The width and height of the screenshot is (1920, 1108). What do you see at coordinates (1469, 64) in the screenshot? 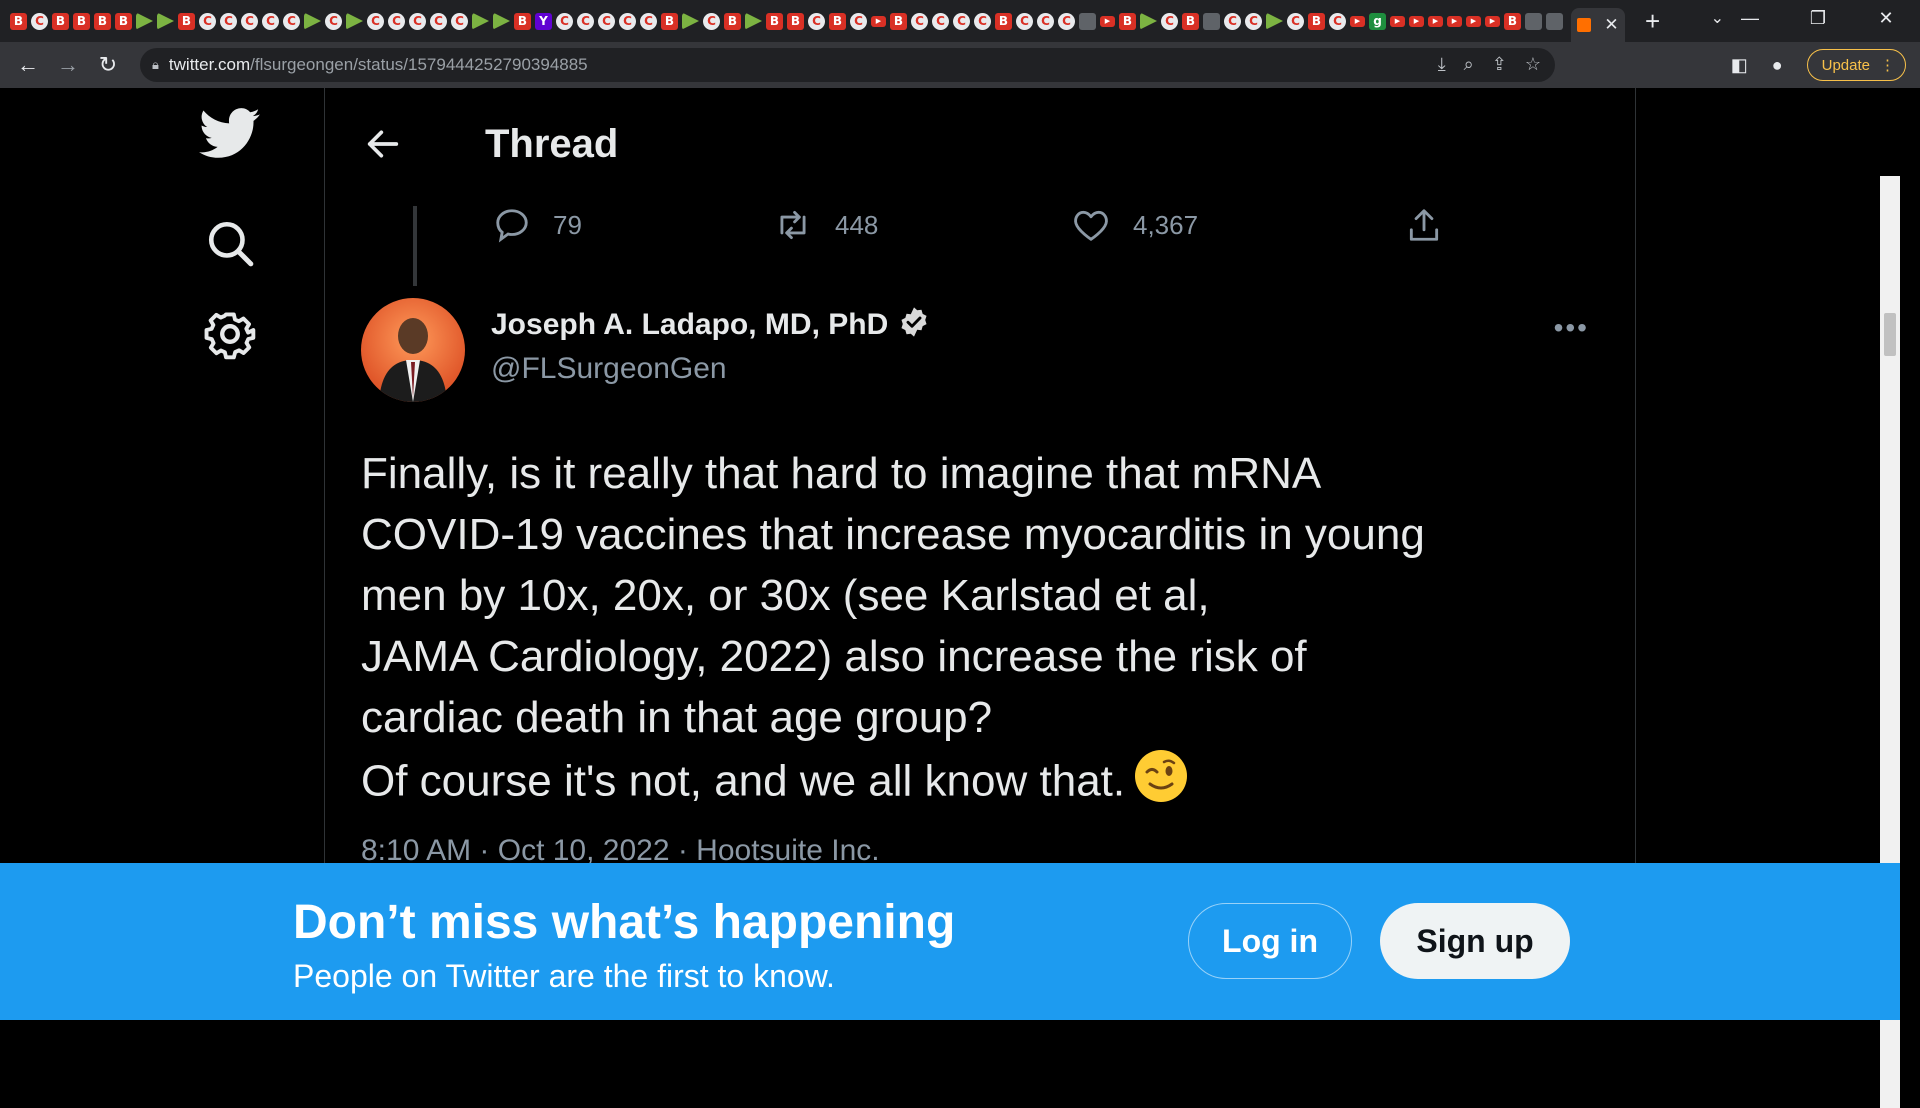
I see `zoom-icon: ⌕` at bounding box center [1469, 64].